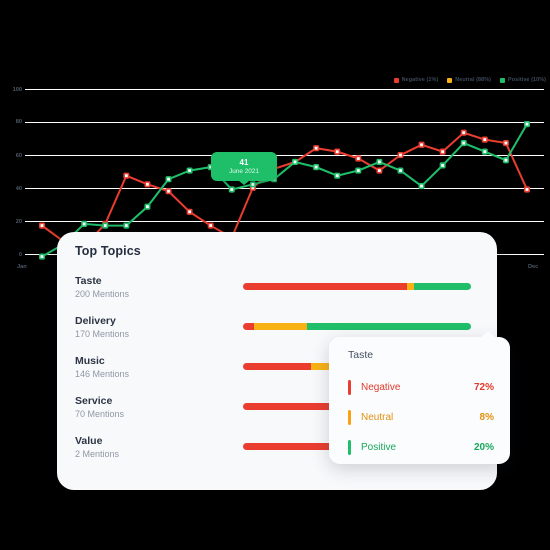 The height and width of the screenshot is (550, 550). Describe the element at coordinates (483, 447) in the screenshot. I see `sentiment-percent: 20%` at that location.